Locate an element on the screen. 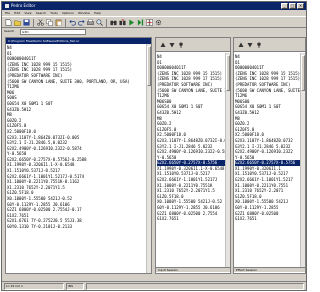 Image resolution: width=320 pixels, height=292 pixels. status-bar: Ln 19 Col 1 INS is located at coordinates (154, 285).